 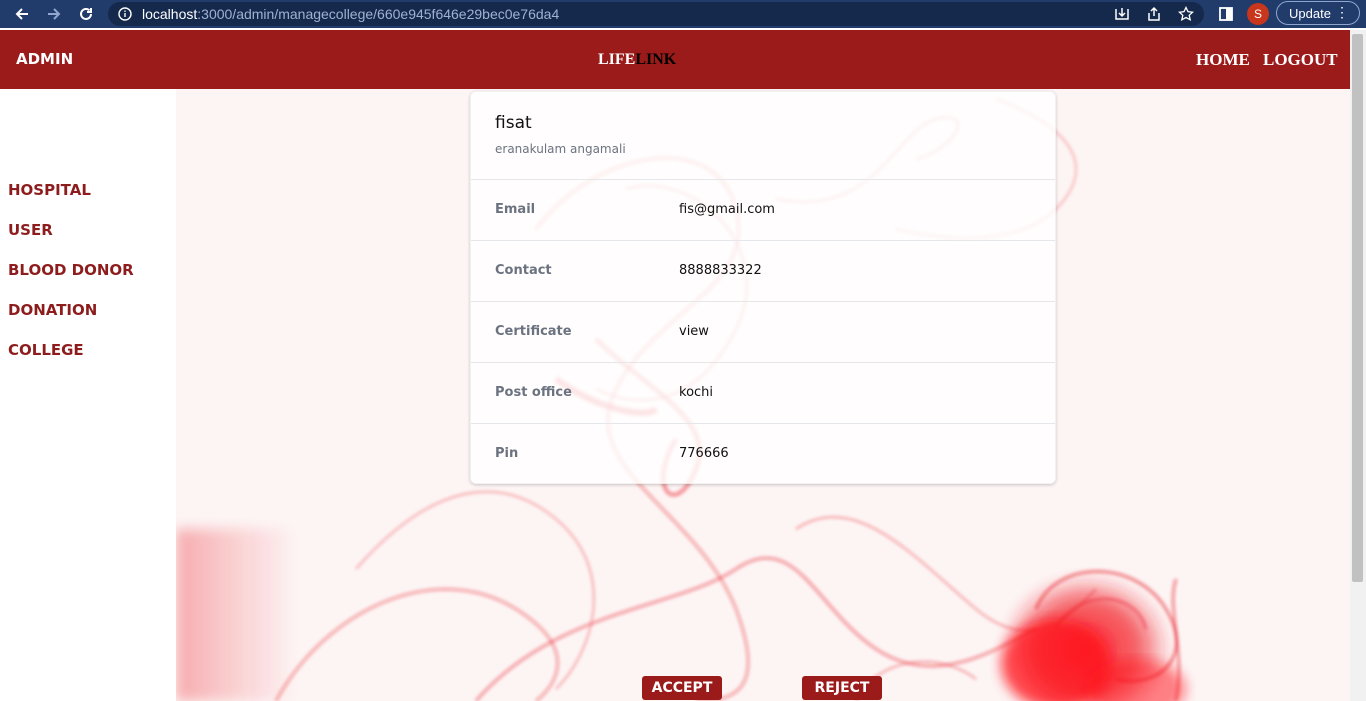 I want to click on detail-value: 776666, so click(x=704, y=453).